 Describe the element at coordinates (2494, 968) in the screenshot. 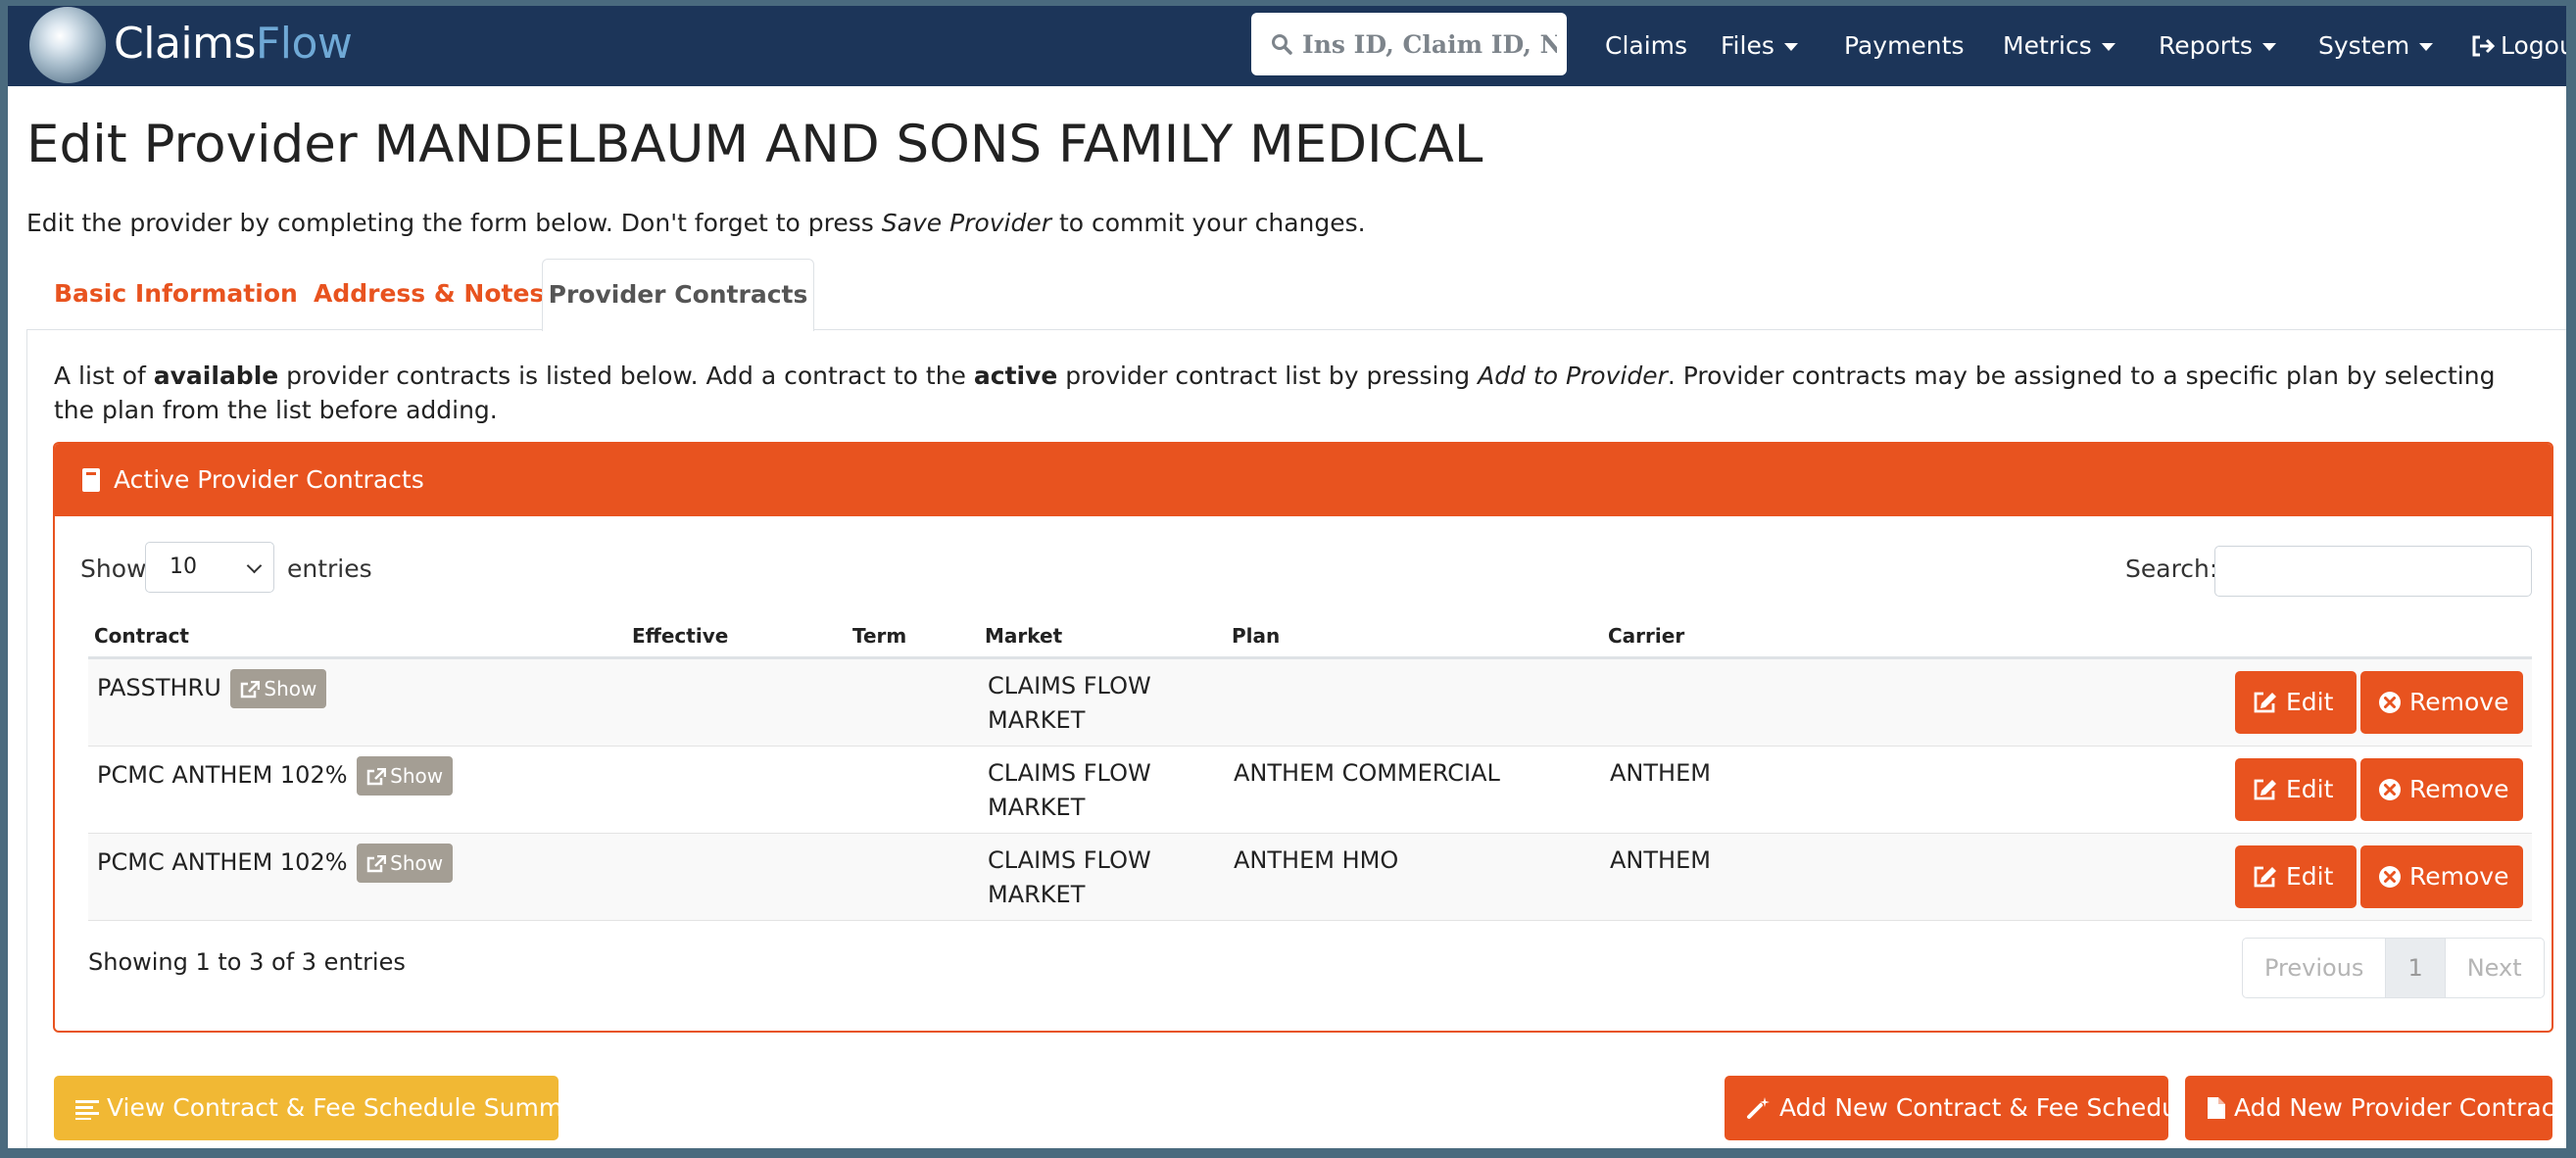

I see `pager-next: Next` at that location.